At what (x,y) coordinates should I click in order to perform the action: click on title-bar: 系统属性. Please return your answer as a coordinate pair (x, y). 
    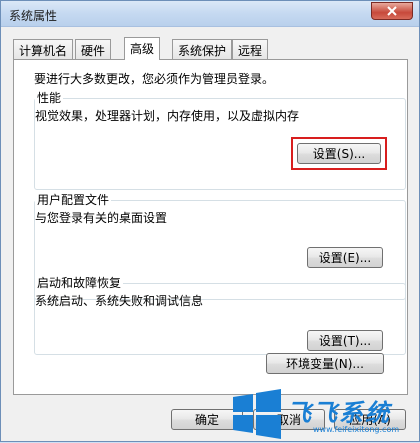
    Looking at the image, I should click on (210, 14).